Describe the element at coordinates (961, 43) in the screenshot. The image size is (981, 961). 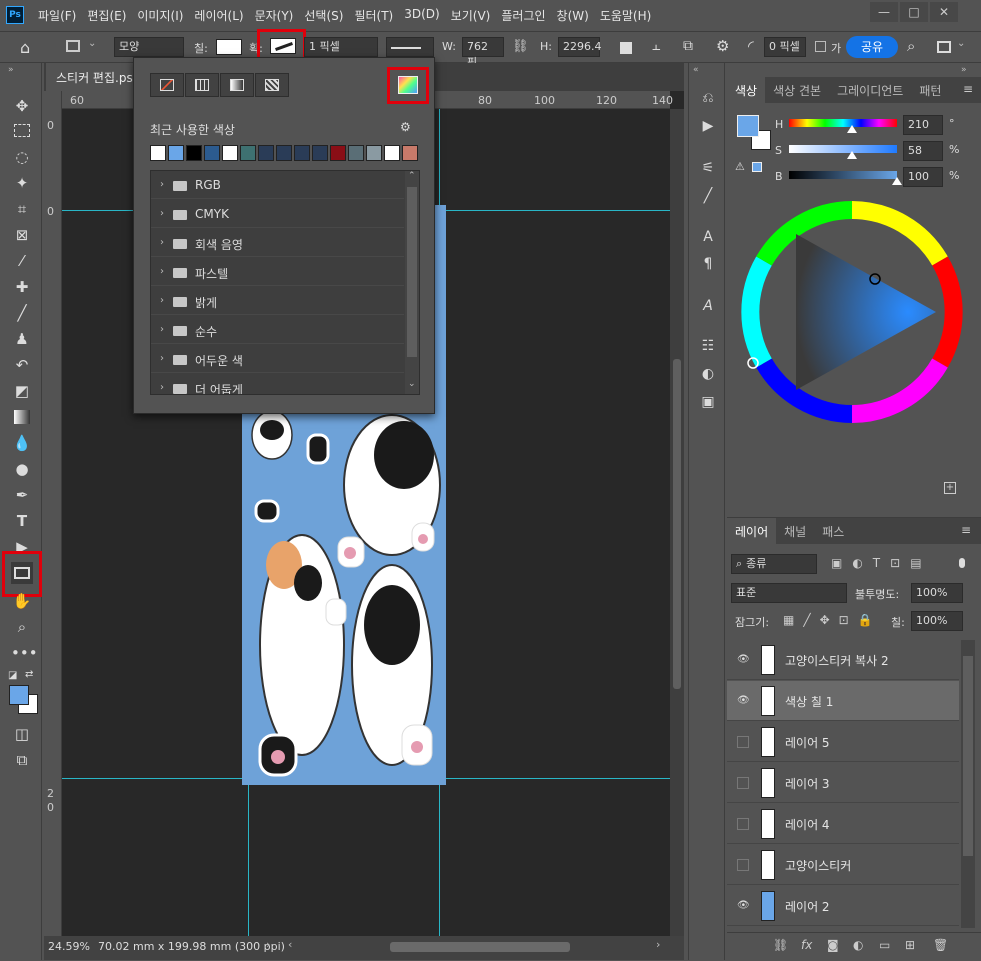
I see `workspace-chevron-icon: ⌄` at that location.